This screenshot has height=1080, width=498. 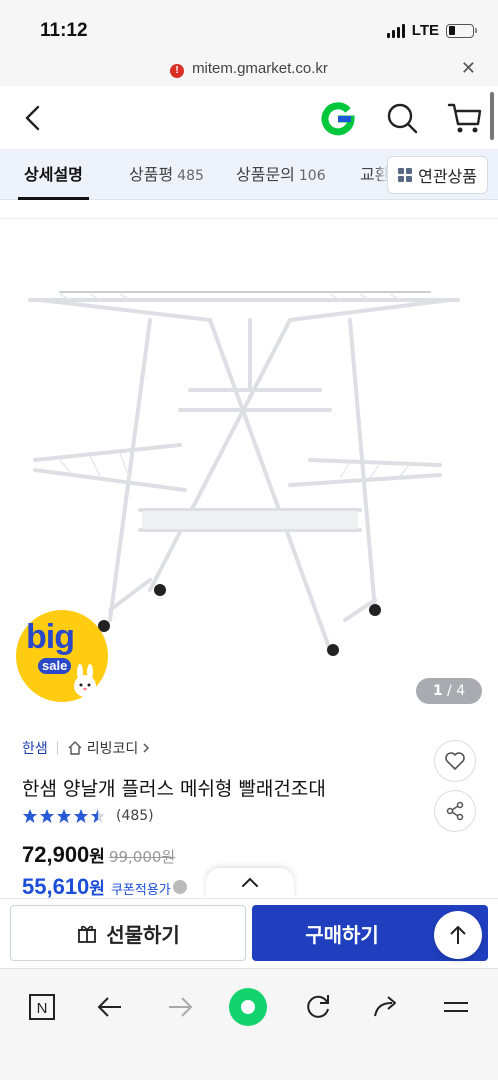 What do you see at coordinates (64, 30) in the screenshot?
I see `status-time: 11:12` at bounding box center [64, 30].